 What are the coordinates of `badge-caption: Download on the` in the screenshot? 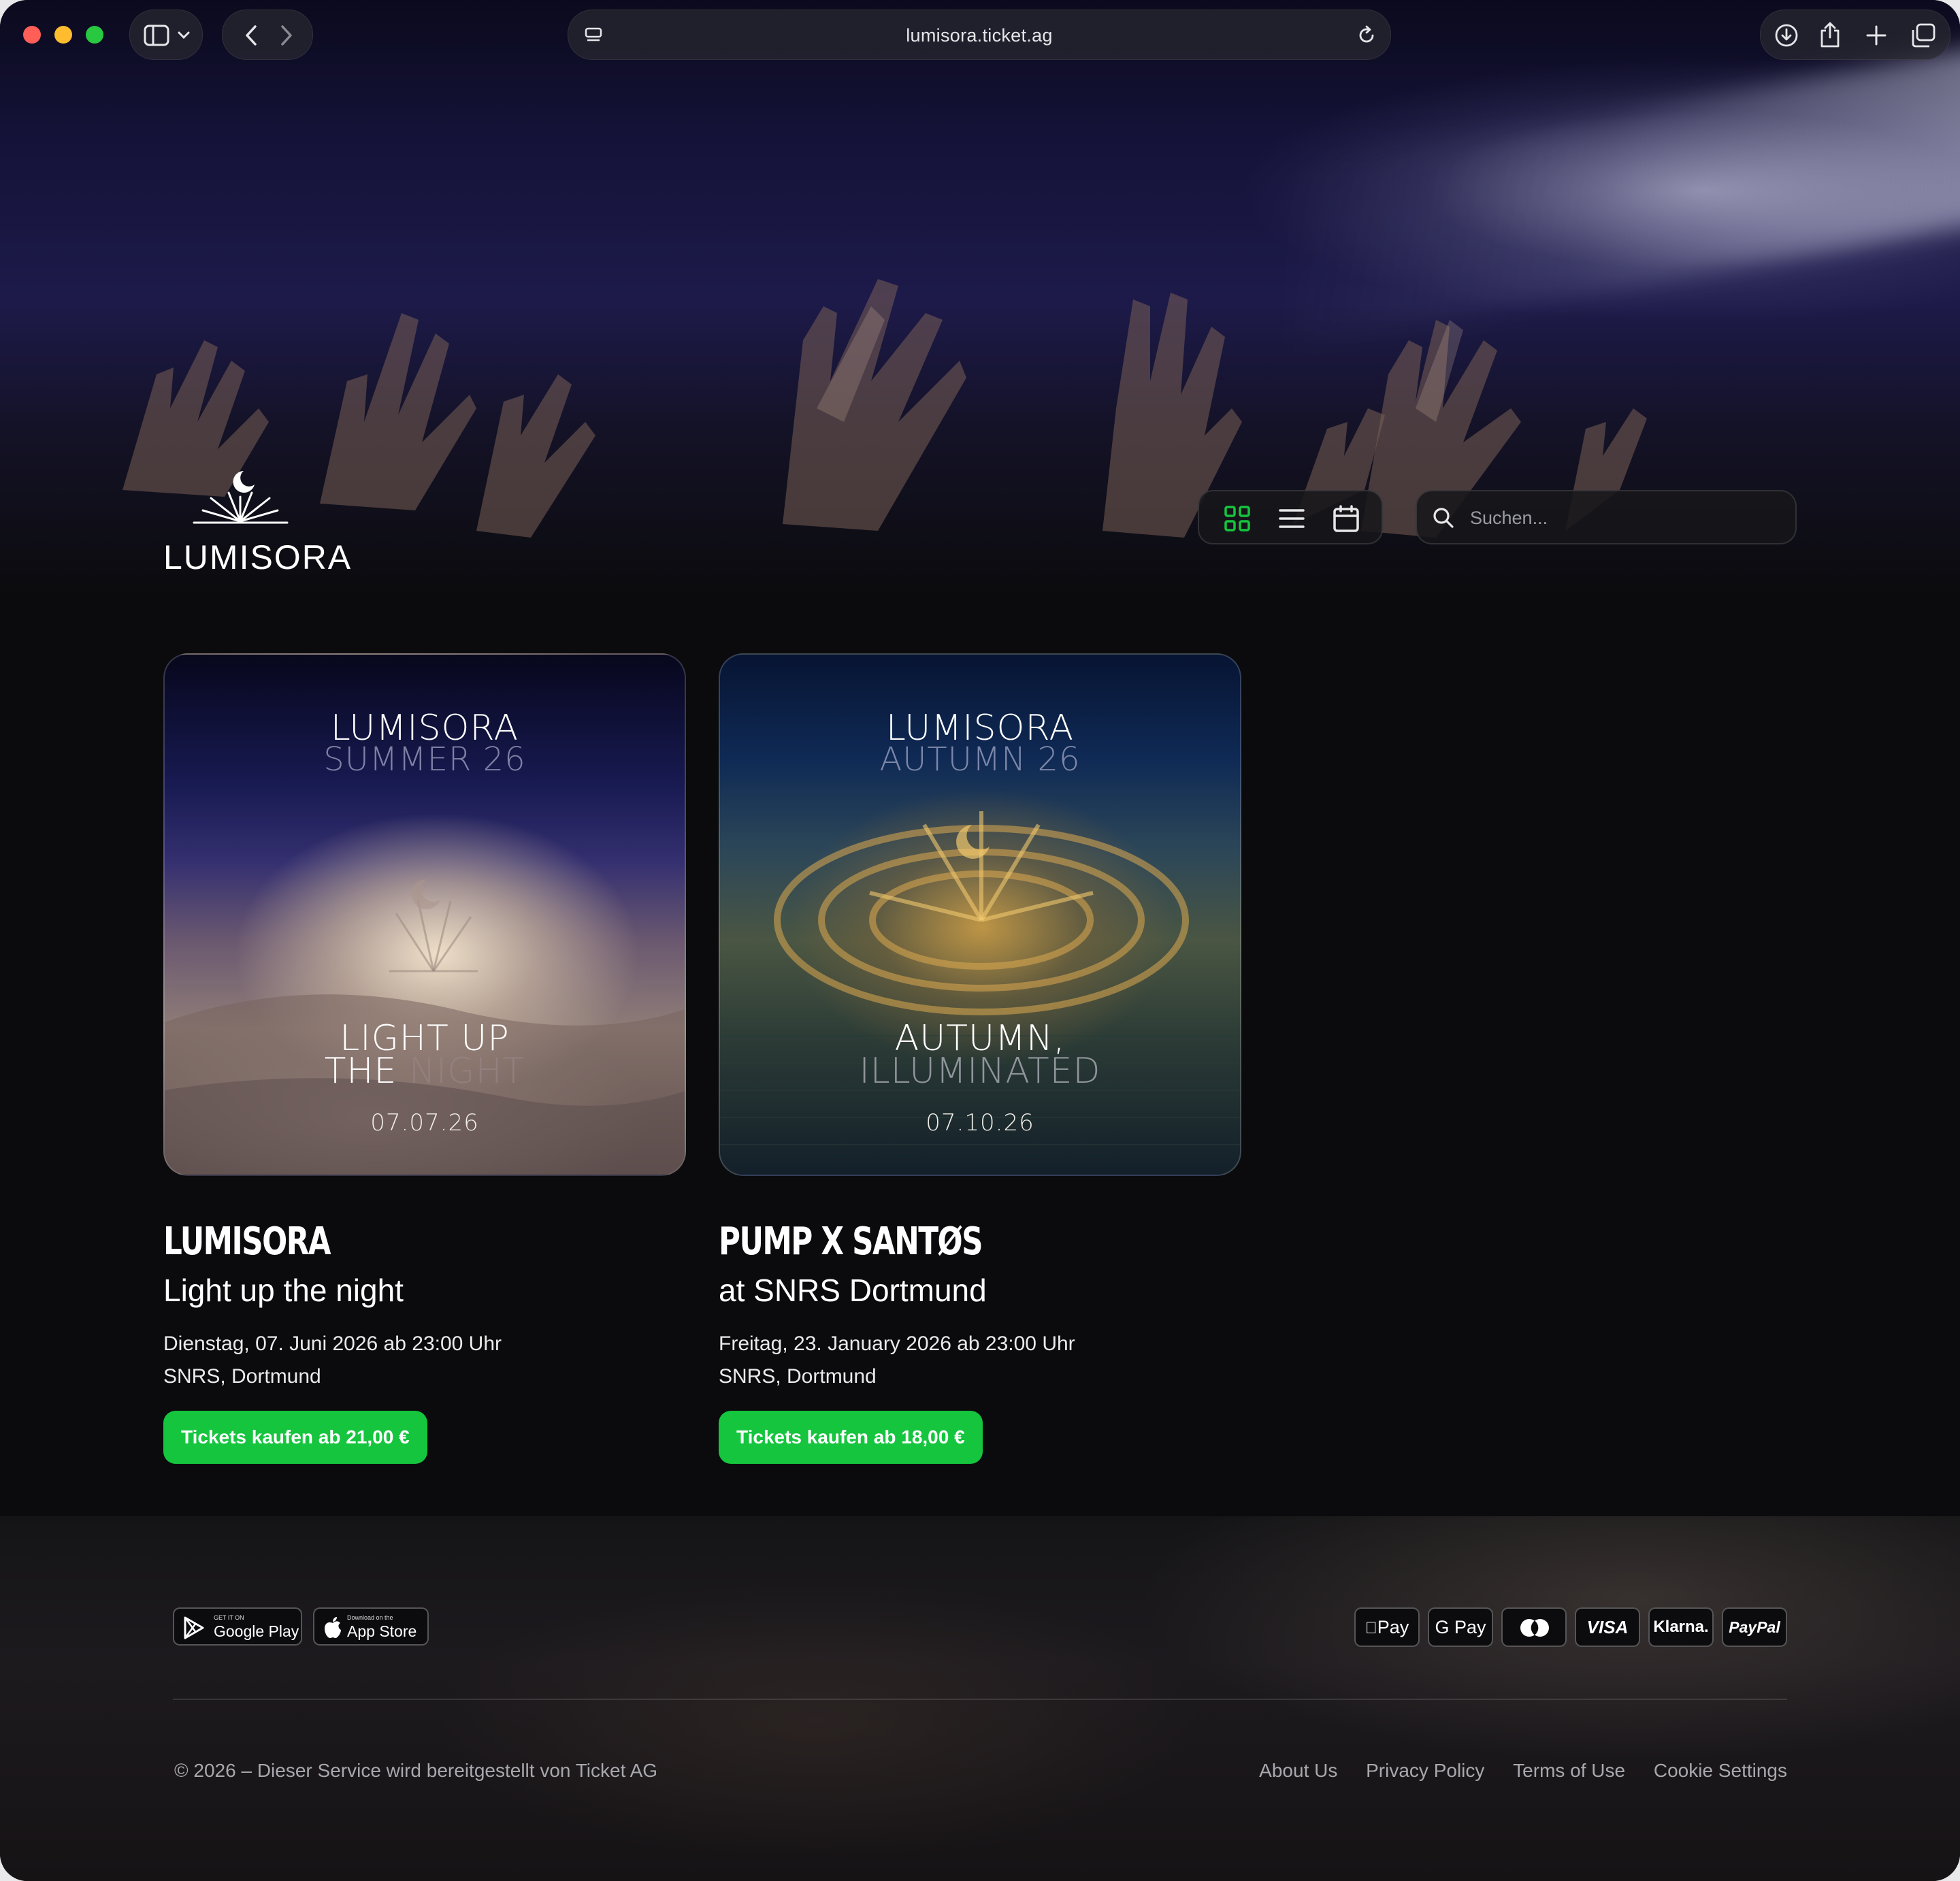 It's located at (370, 1617).